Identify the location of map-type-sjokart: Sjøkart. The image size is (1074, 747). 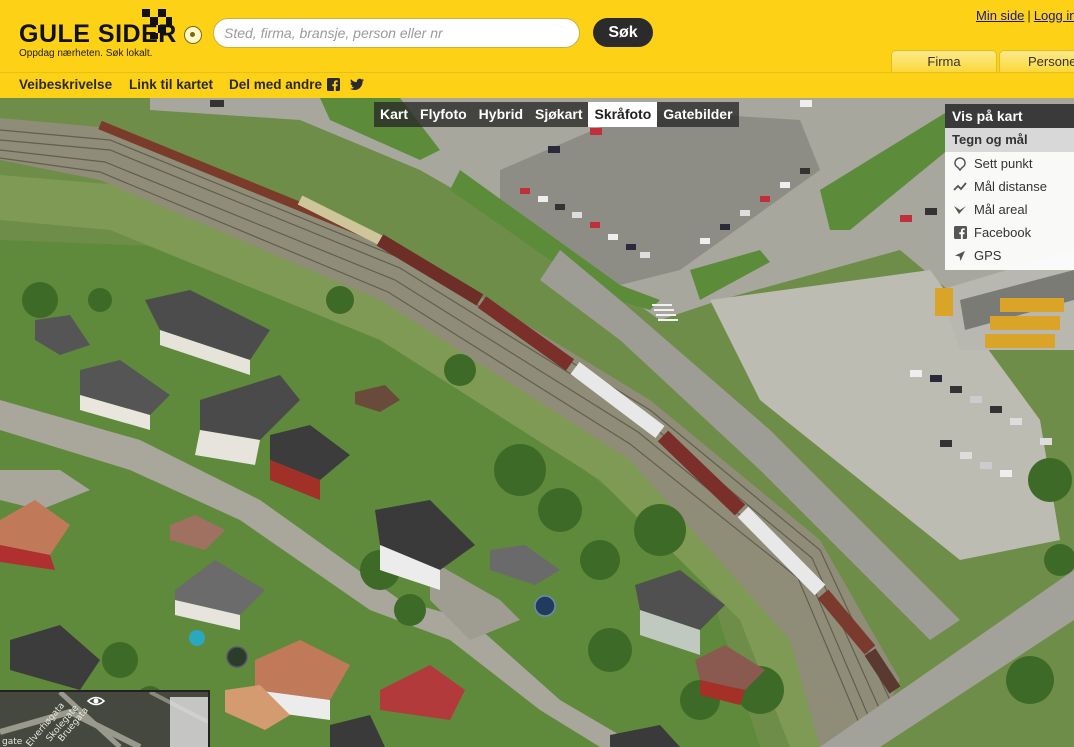
(558, 114).